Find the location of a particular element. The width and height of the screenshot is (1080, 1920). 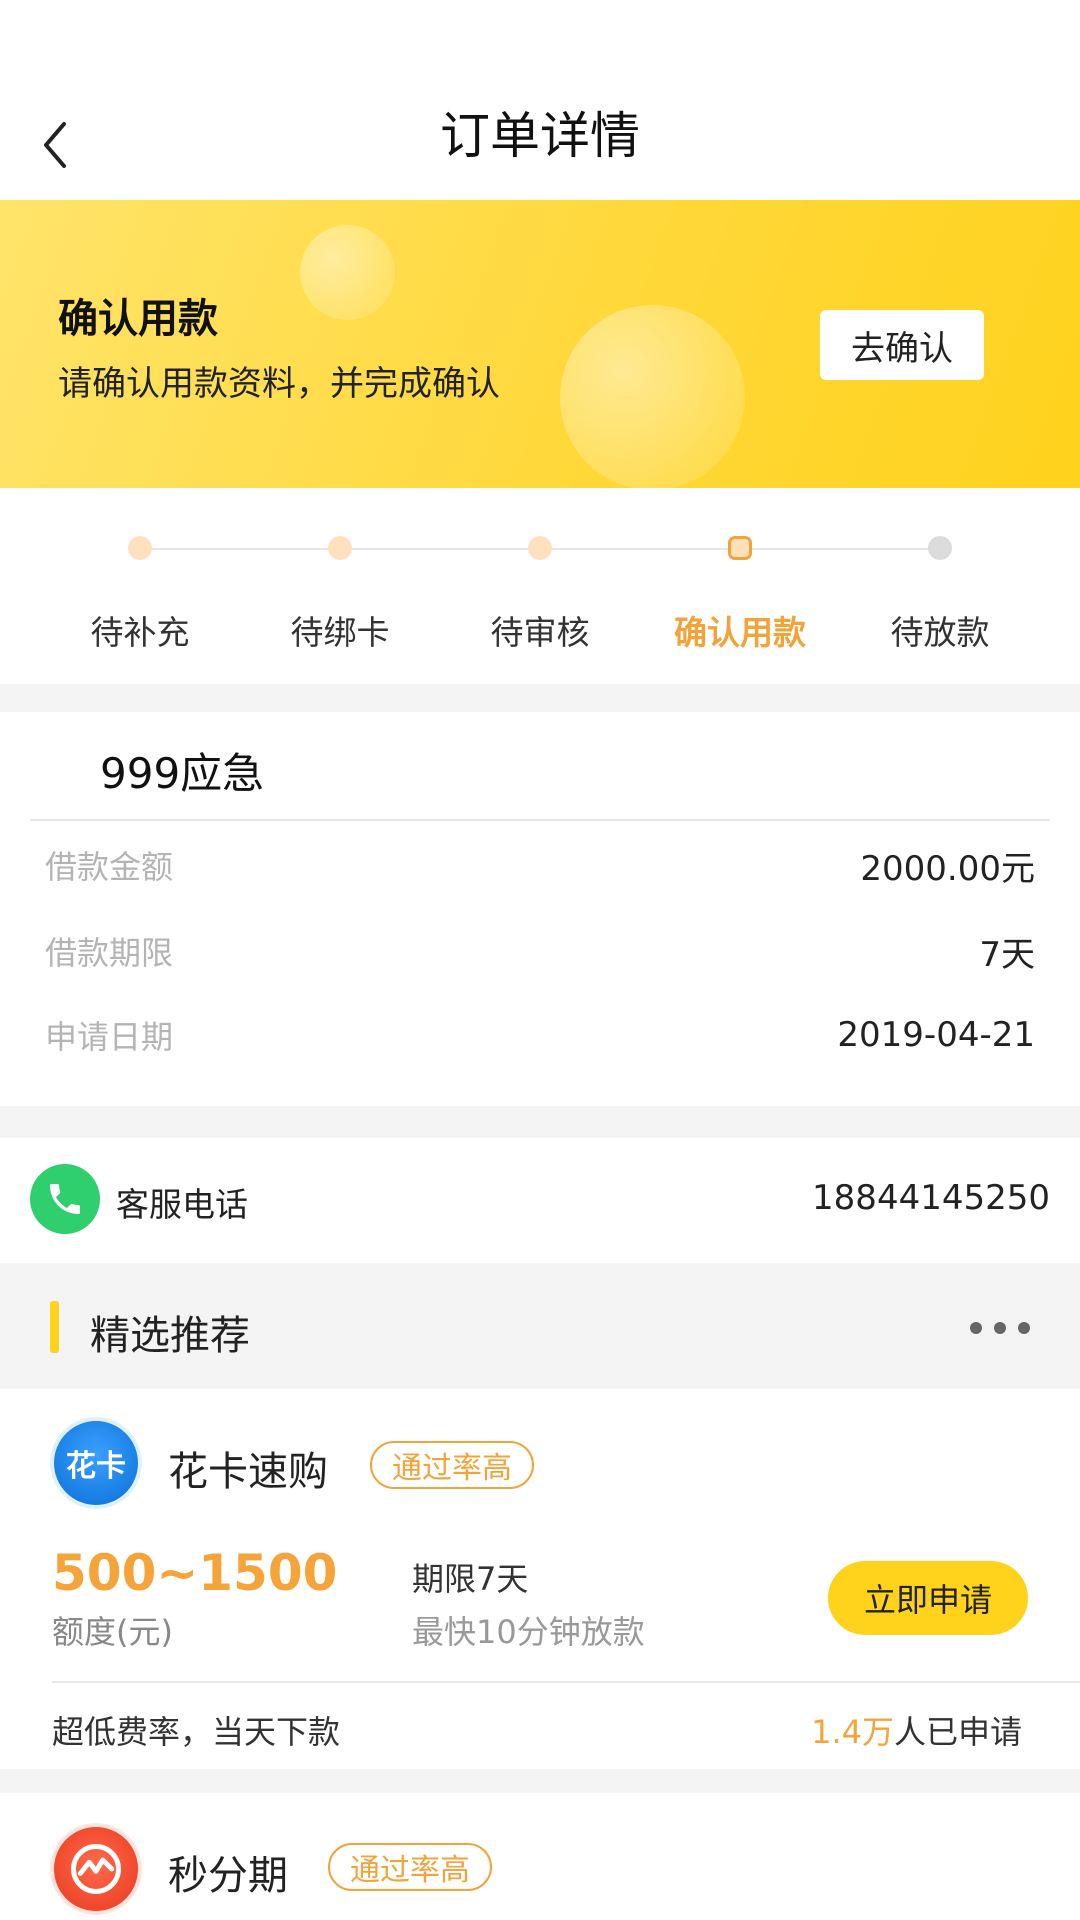

step-label: 待放款 is located at coordinates (940, 632).